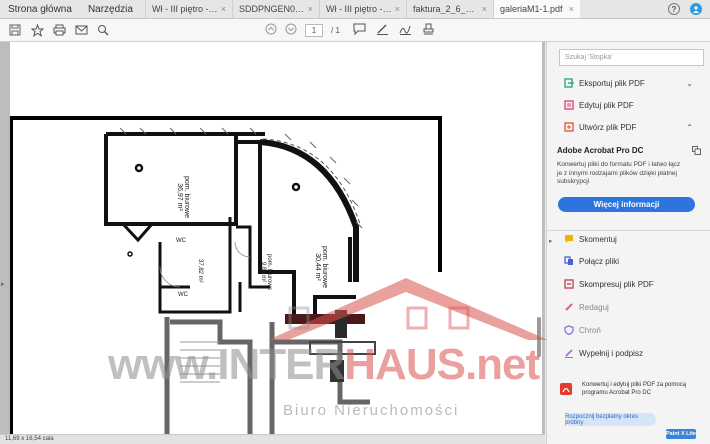  What do you see at coordinates (539, 337) in the screenshot?
I see `vertical-scrollbar` at bounding box center [539, 337].